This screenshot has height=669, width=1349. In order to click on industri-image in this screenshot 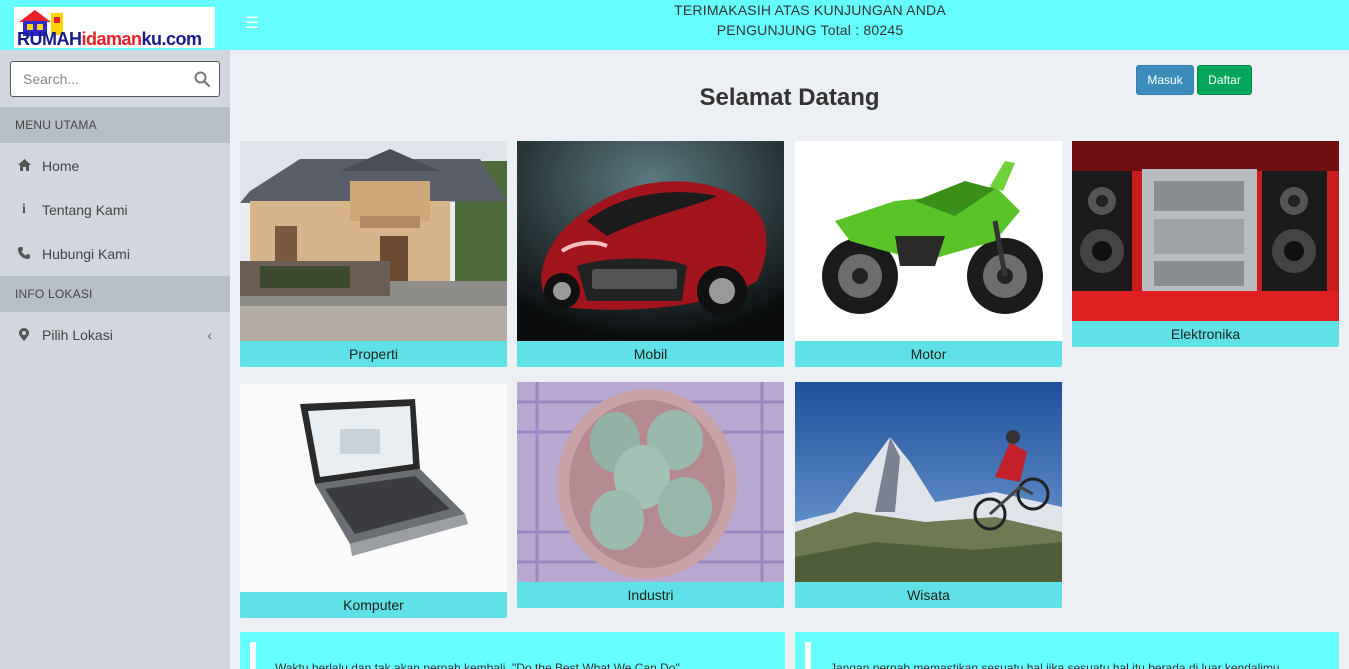, I will do `click(650, 482)`.